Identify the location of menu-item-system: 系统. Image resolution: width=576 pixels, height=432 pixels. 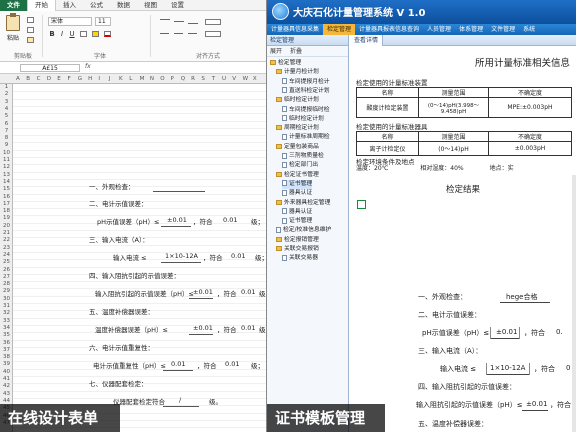
(529, 29).